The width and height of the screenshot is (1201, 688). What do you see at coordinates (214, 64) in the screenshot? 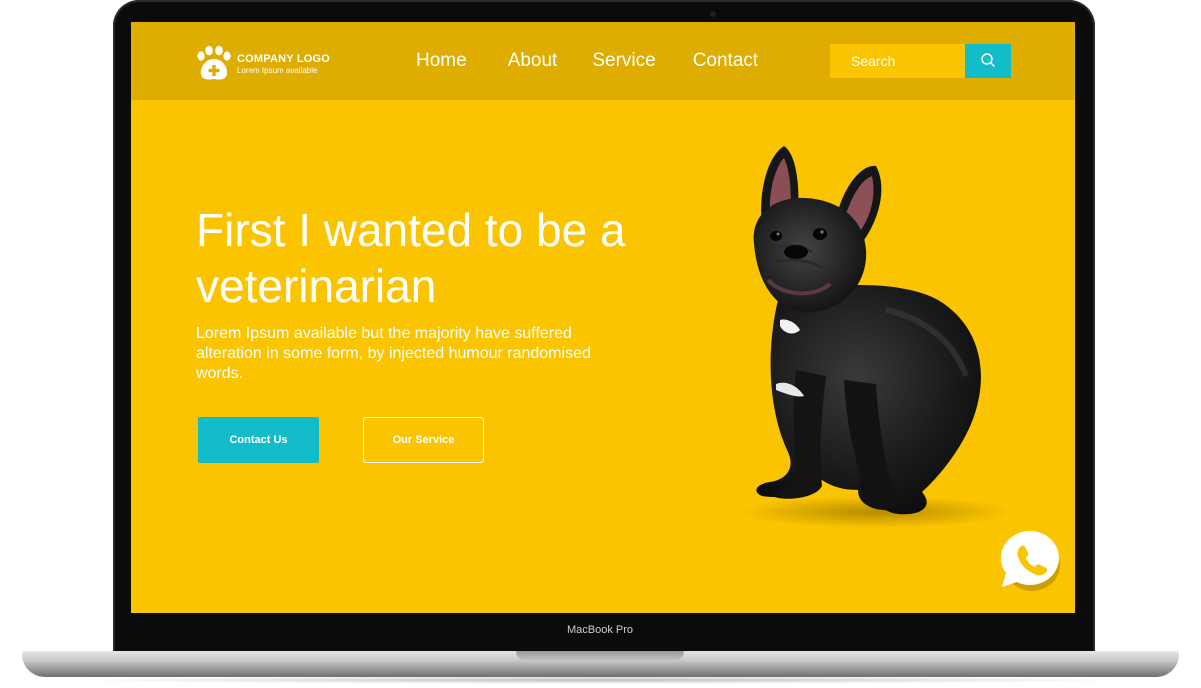
I see `paw-cross-icon` at bounding box center [214, 64].